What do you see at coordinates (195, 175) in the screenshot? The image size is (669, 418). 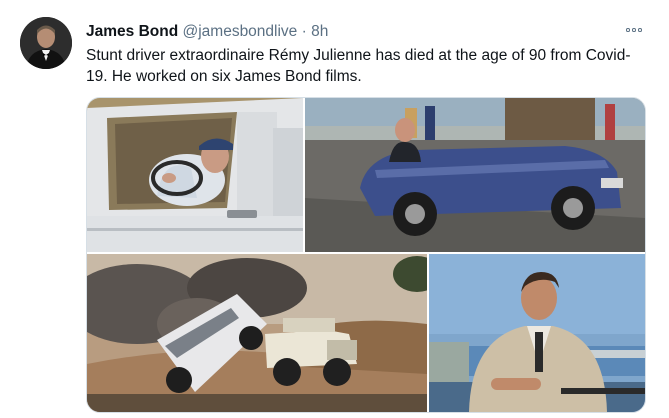 I see `photo-man-in-car` at bounding box center [195, 175].